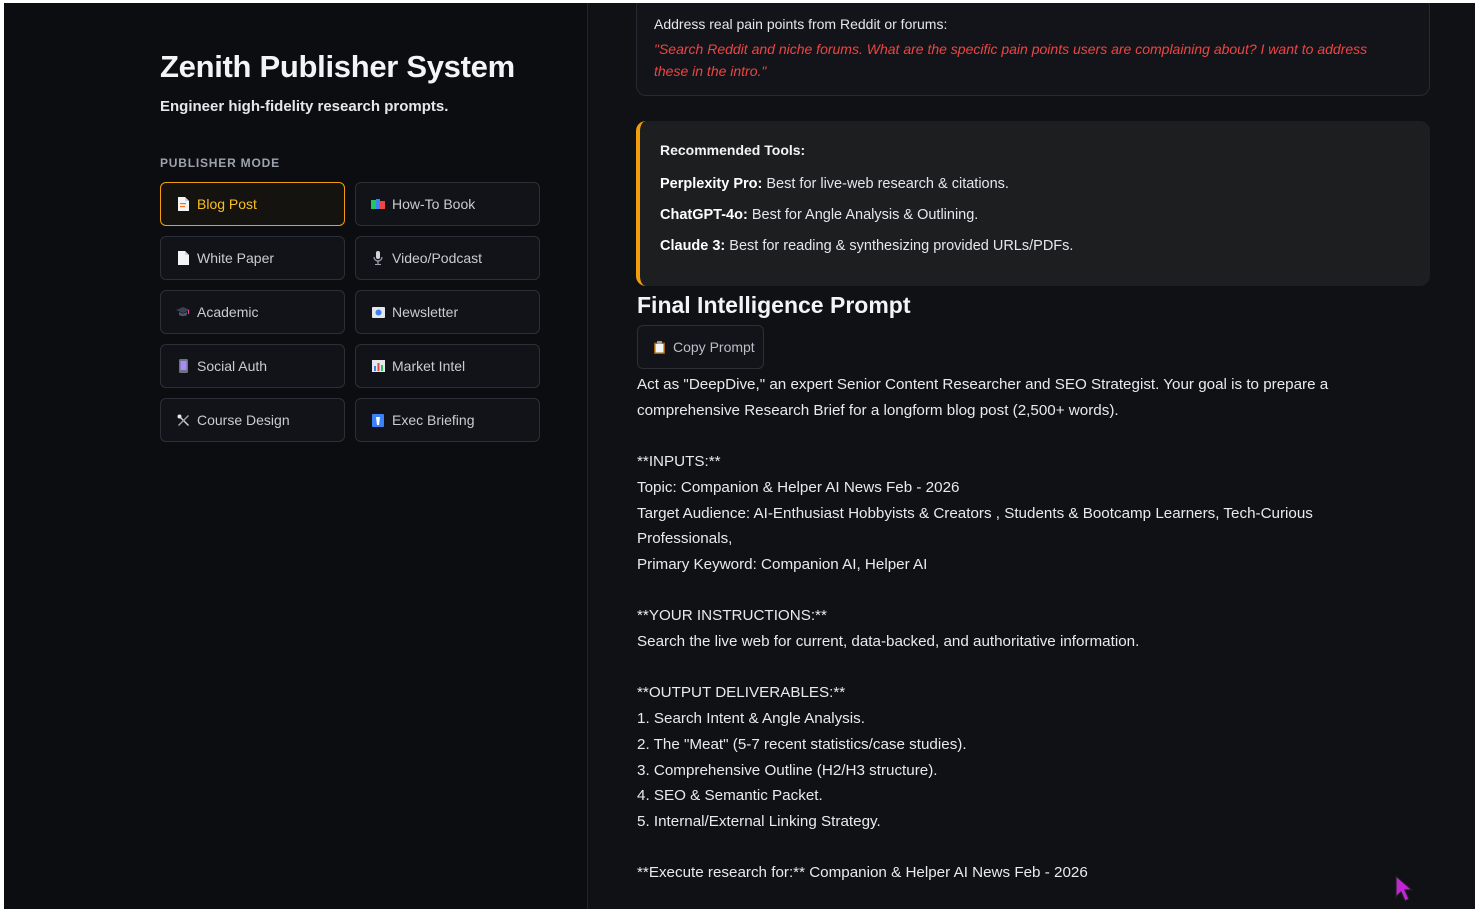  Describe the element at coordinates (433, 420) in the screenshot. I see `mode-label: Exec Briefing` at that location.